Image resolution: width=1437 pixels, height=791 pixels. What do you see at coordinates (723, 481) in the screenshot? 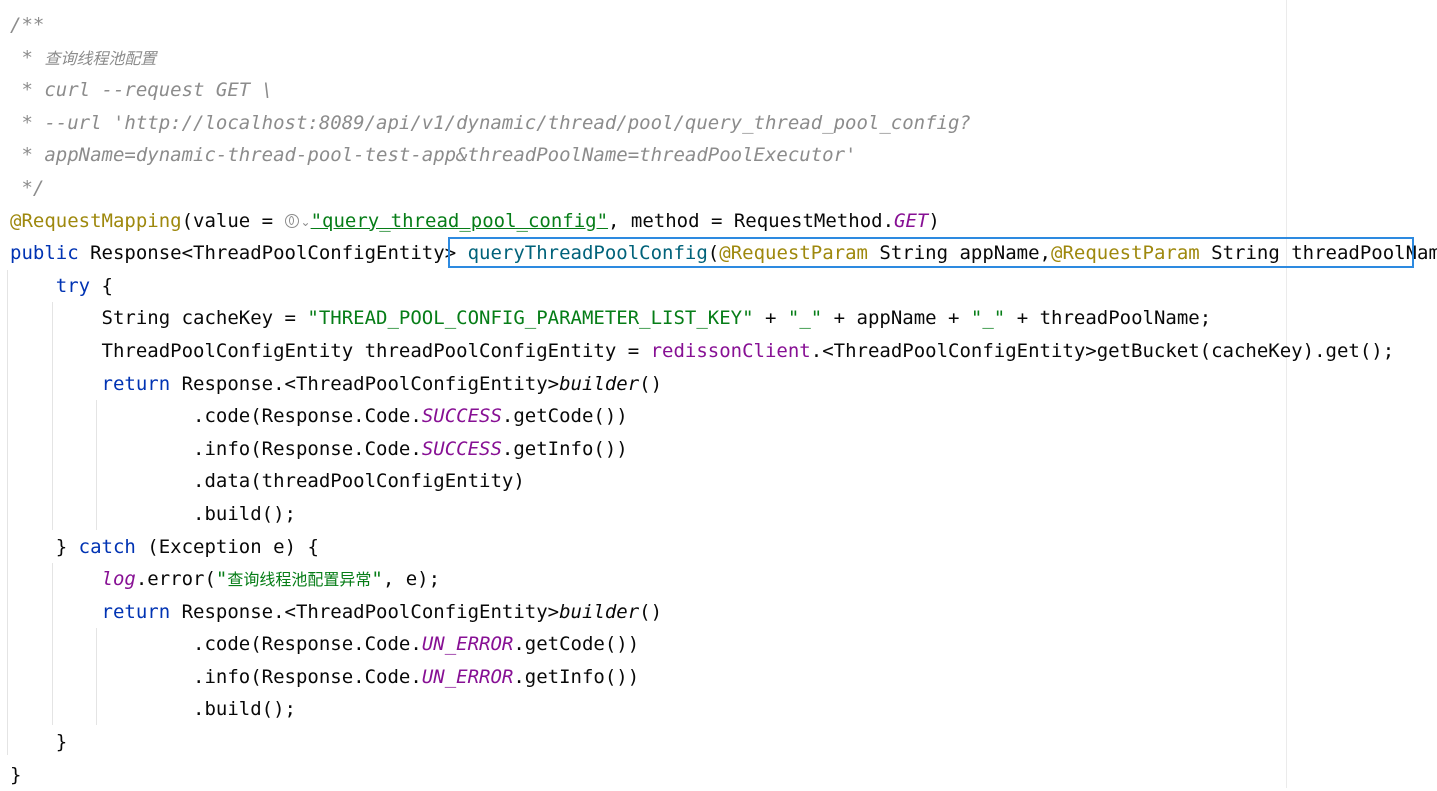
I see `code-line-15: .data(threadPoolConfigEntity)` at bounding box center [723, 481].